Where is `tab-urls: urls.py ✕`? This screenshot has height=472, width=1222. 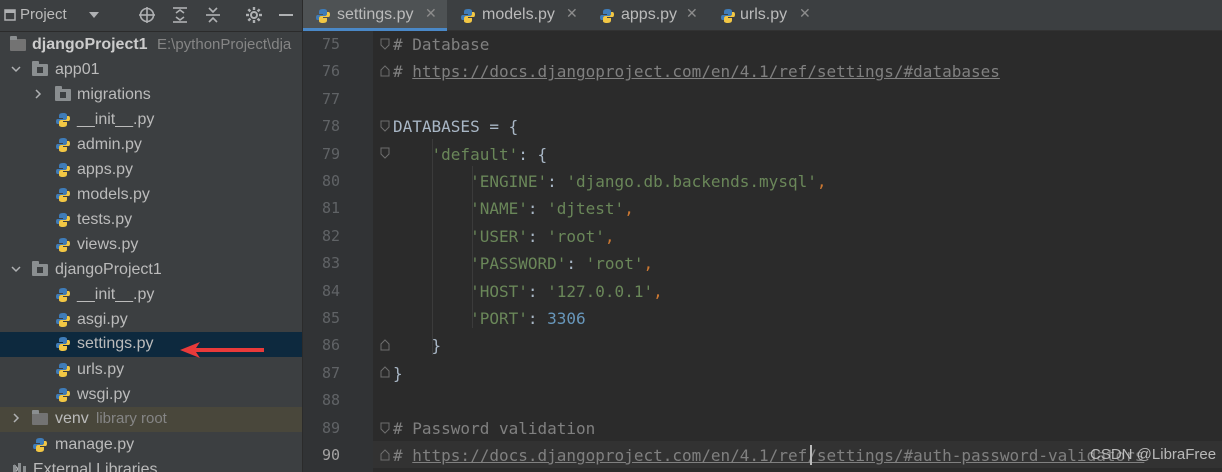 tab-urls: urls.py ✕ is located at coordinates (765, 15).